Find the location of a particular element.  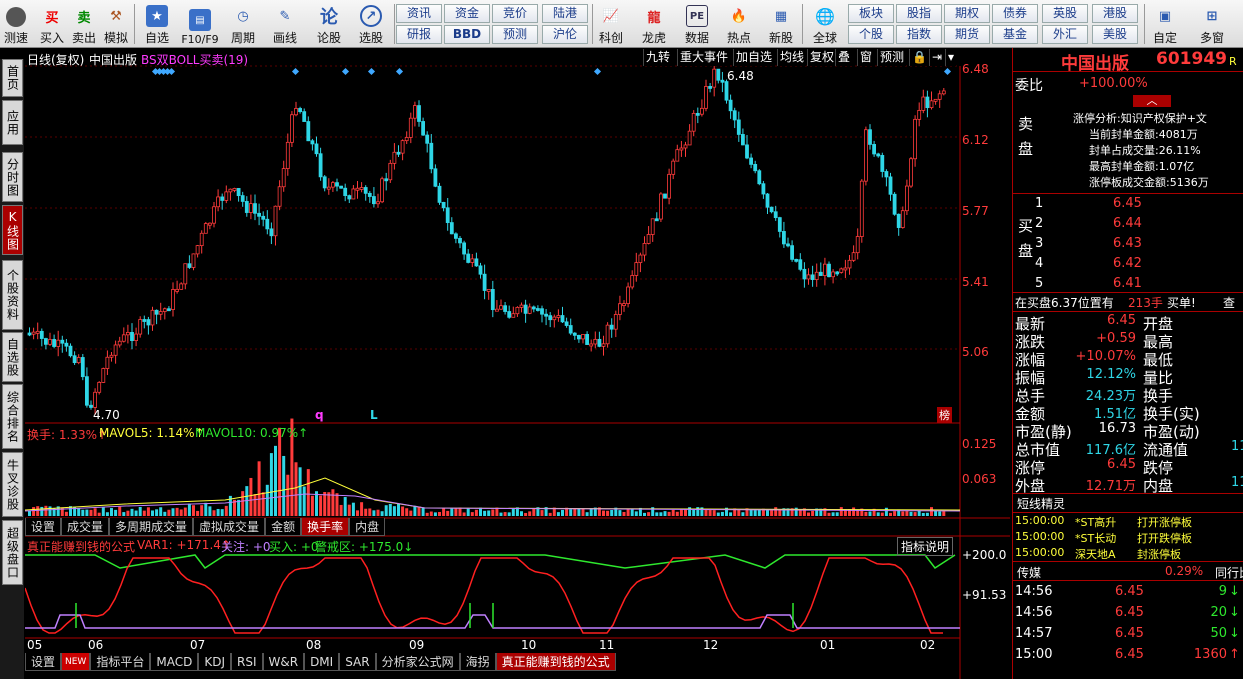

ind-tab-6: DMI is located at coordinates (322, 662).